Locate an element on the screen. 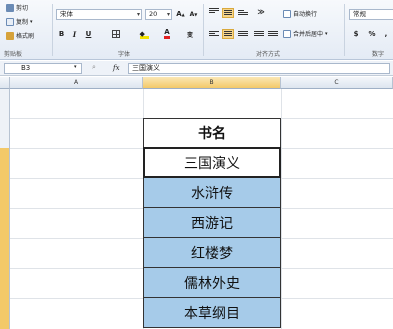  brush-icon is located at coordinates (10, 35).